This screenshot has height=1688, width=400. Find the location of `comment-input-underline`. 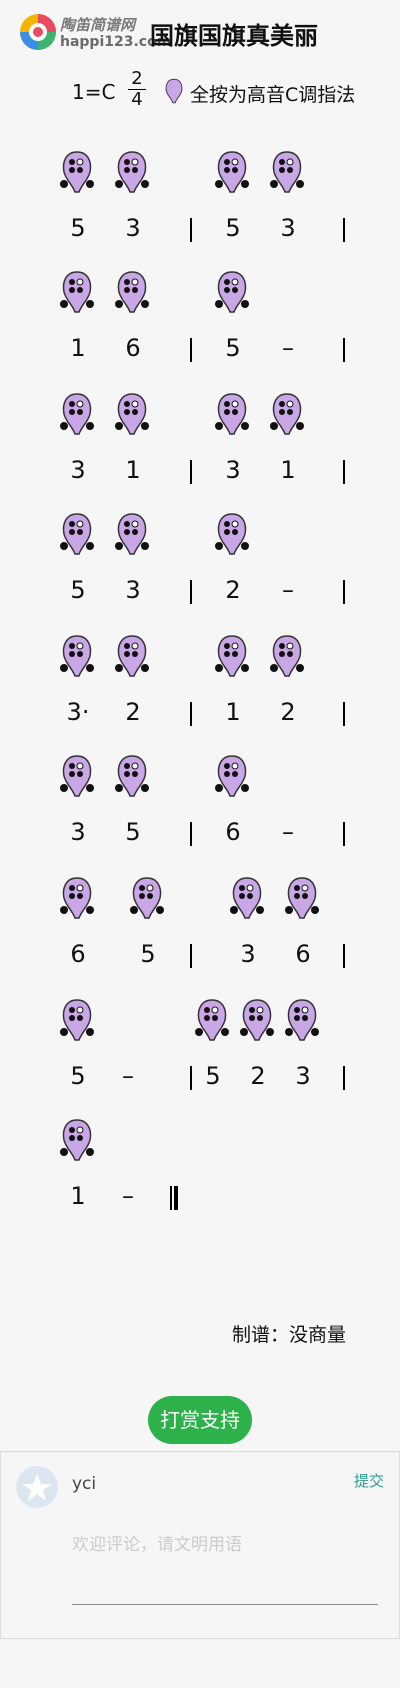

comment-input-underline is located at coordinates (225, 1604).